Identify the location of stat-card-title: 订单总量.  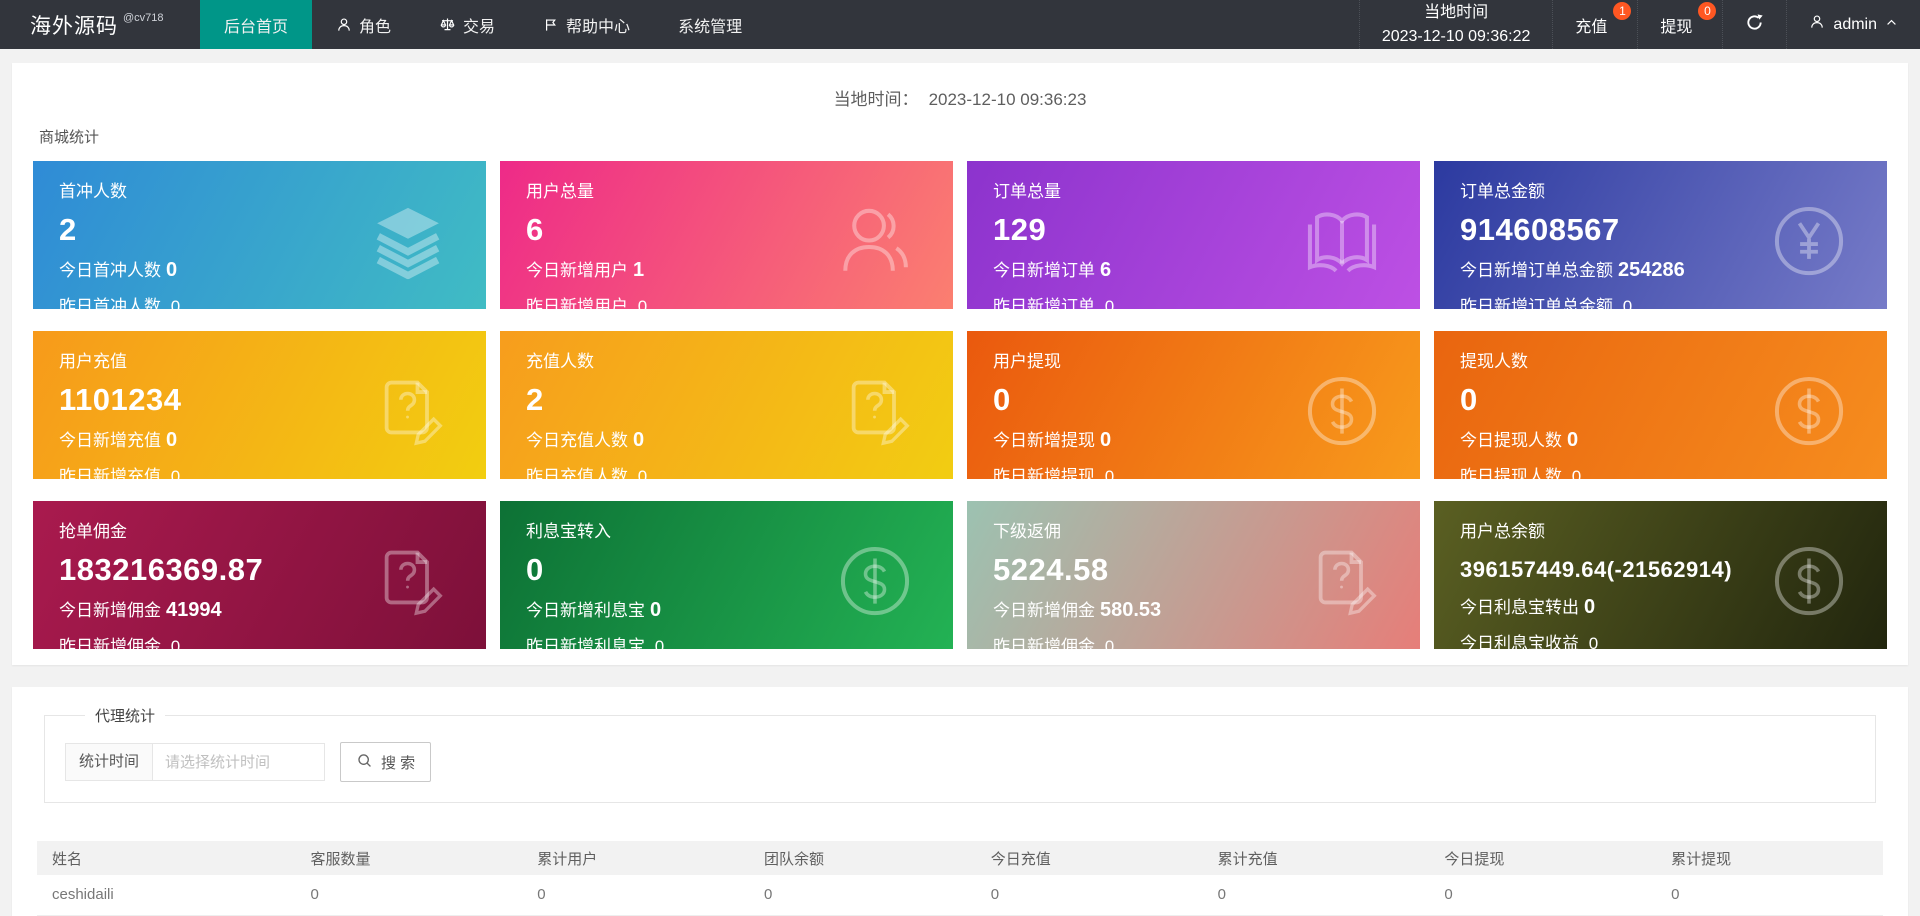
(1027, 191).